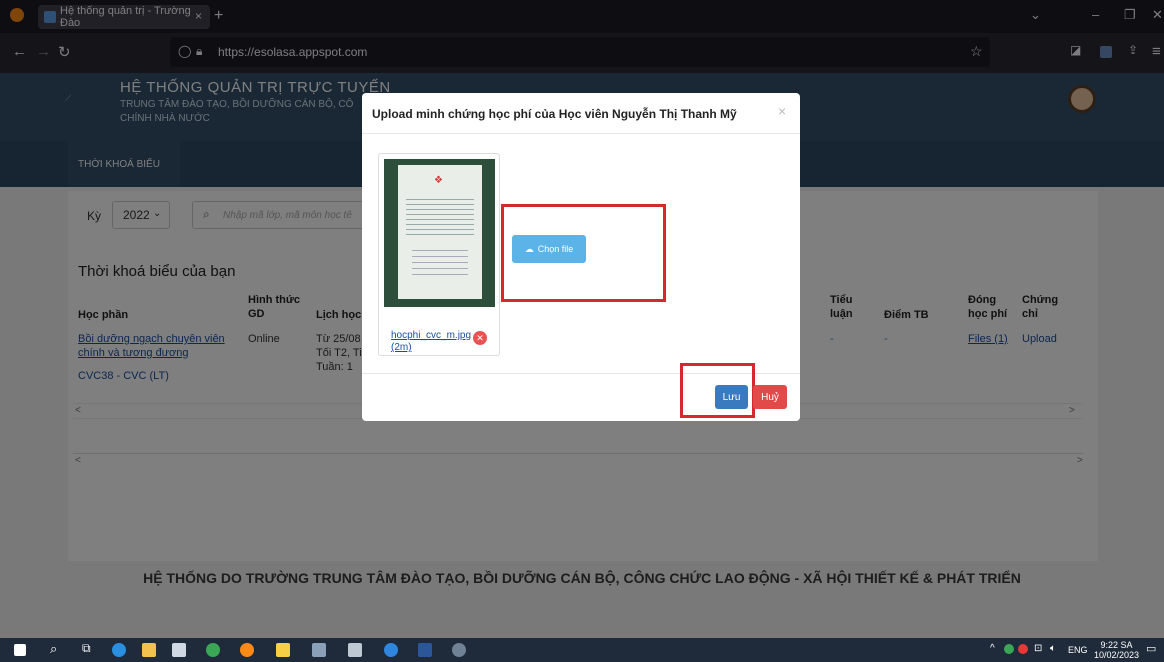 This screenshot has width=1164, height=662. I want to click on edge-icon, so click(119, 650).